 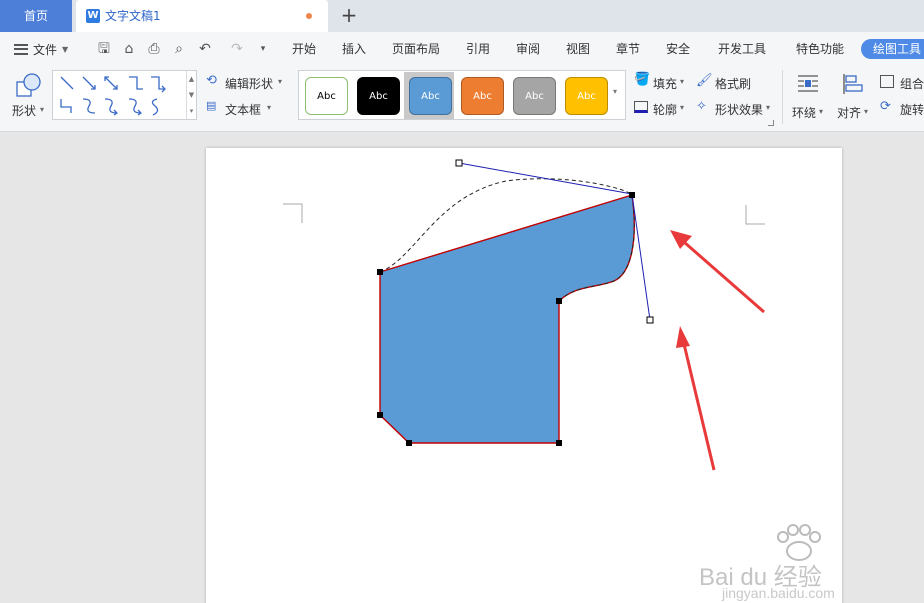 What do you see at coordinates (354, 49) in the screenshot?
I see `menu-insert: 插入` at bounding box center [354, 49].